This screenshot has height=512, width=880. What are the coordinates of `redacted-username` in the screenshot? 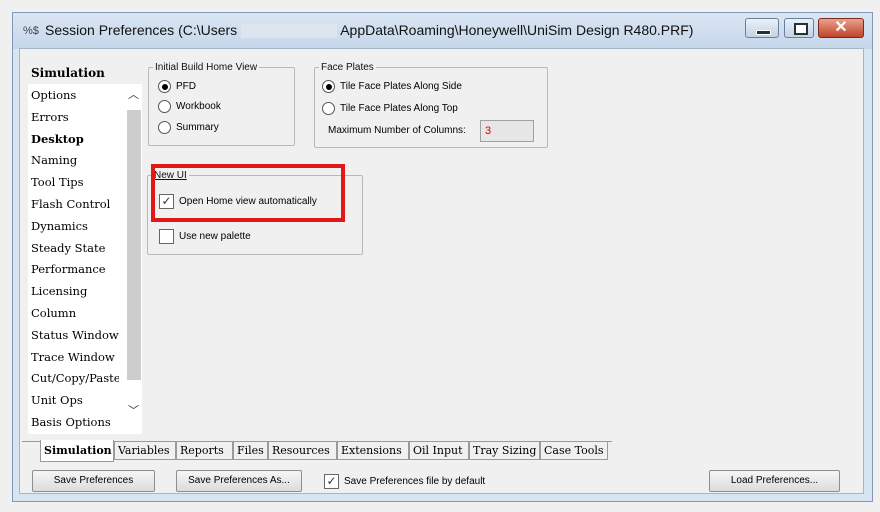 It's located at (289, 31).